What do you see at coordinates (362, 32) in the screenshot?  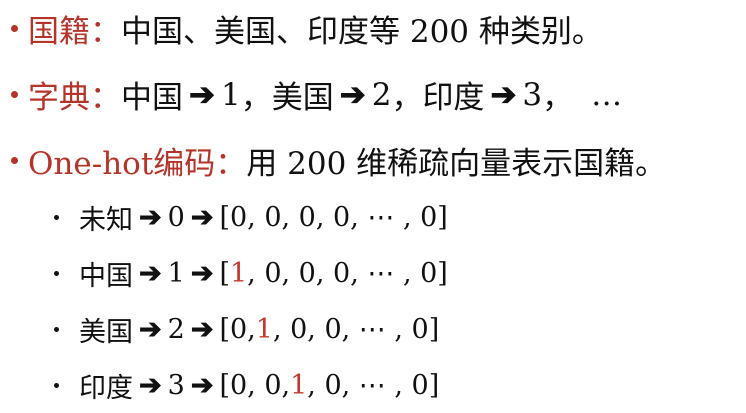 I see `item-text: 中国、美国、印度等 200 种类别。` at bounding box center [362, 32].